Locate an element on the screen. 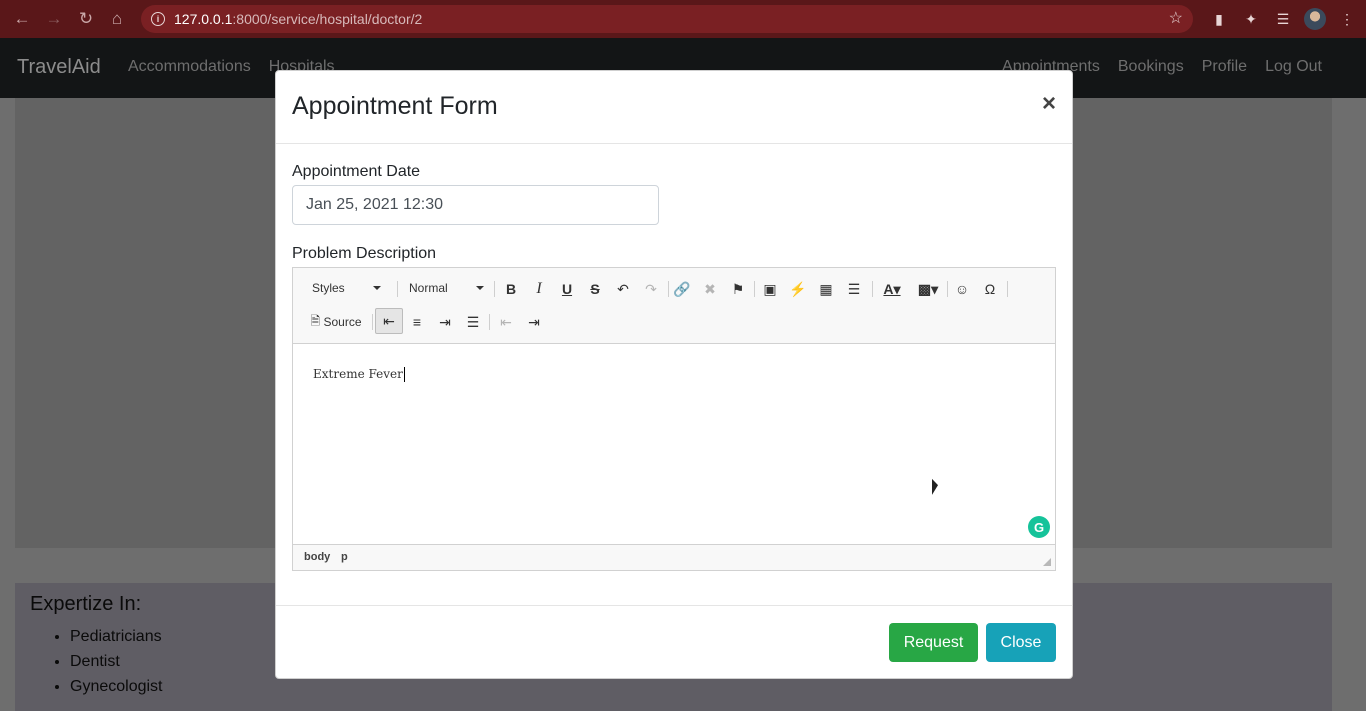  table-icon: ▦ is located at coordinates (826, 289).